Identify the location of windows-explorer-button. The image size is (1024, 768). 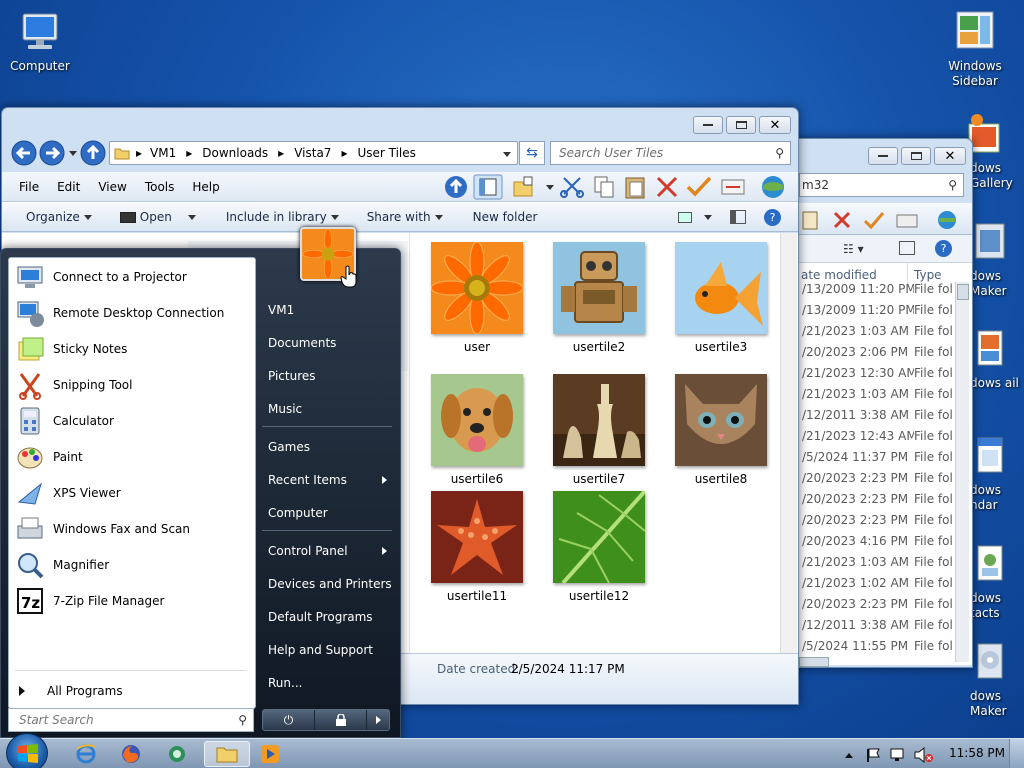
(227, 754).